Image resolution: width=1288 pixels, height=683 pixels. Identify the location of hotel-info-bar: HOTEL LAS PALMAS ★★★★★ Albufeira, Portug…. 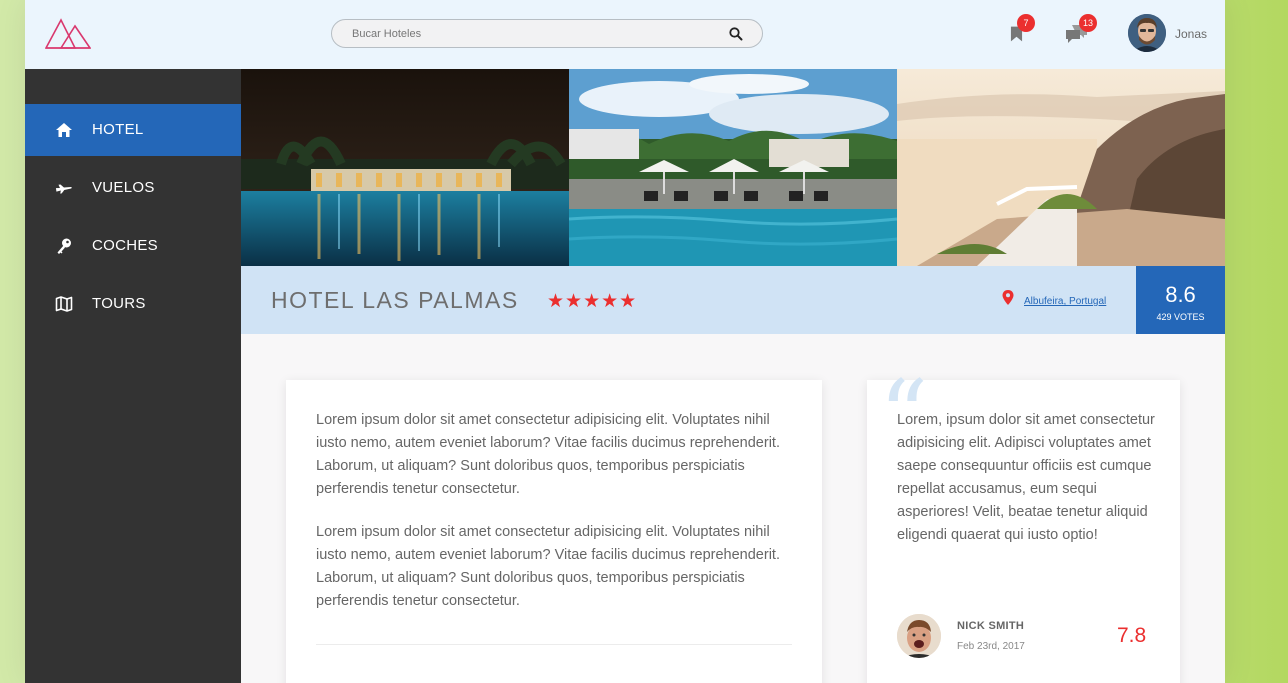
(733, 300).